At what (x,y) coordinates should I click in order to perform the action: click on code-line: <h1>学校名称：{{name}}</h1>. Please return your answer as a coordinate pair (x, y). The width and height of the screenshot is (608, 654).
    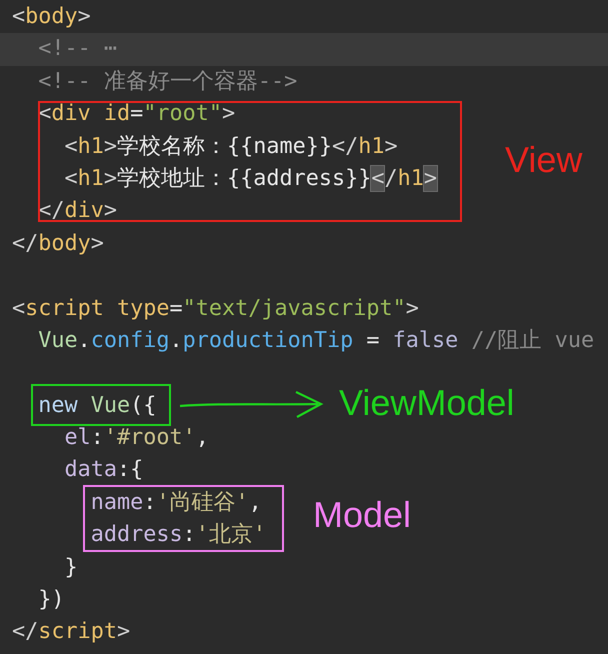
    Looking at the image, I should click on (230, 146).